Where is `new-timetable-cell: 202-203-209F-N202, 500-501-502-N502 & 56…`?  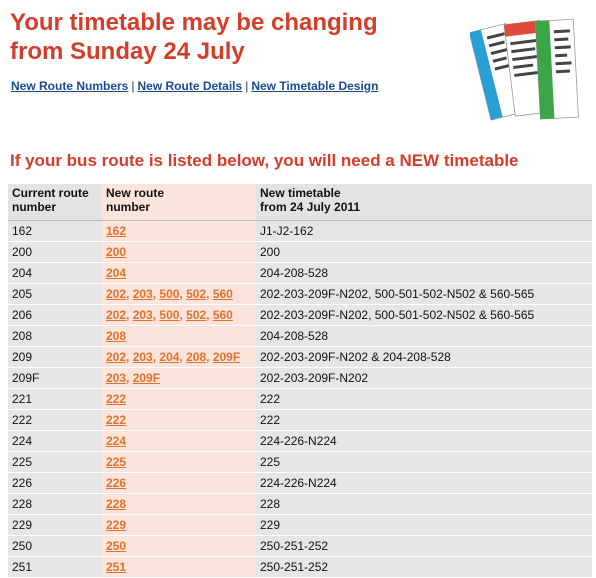
new-timetable-cell: 202-203-209F-N202, 500-501-502-N502 & 56… is located at coordinates (424, 294).